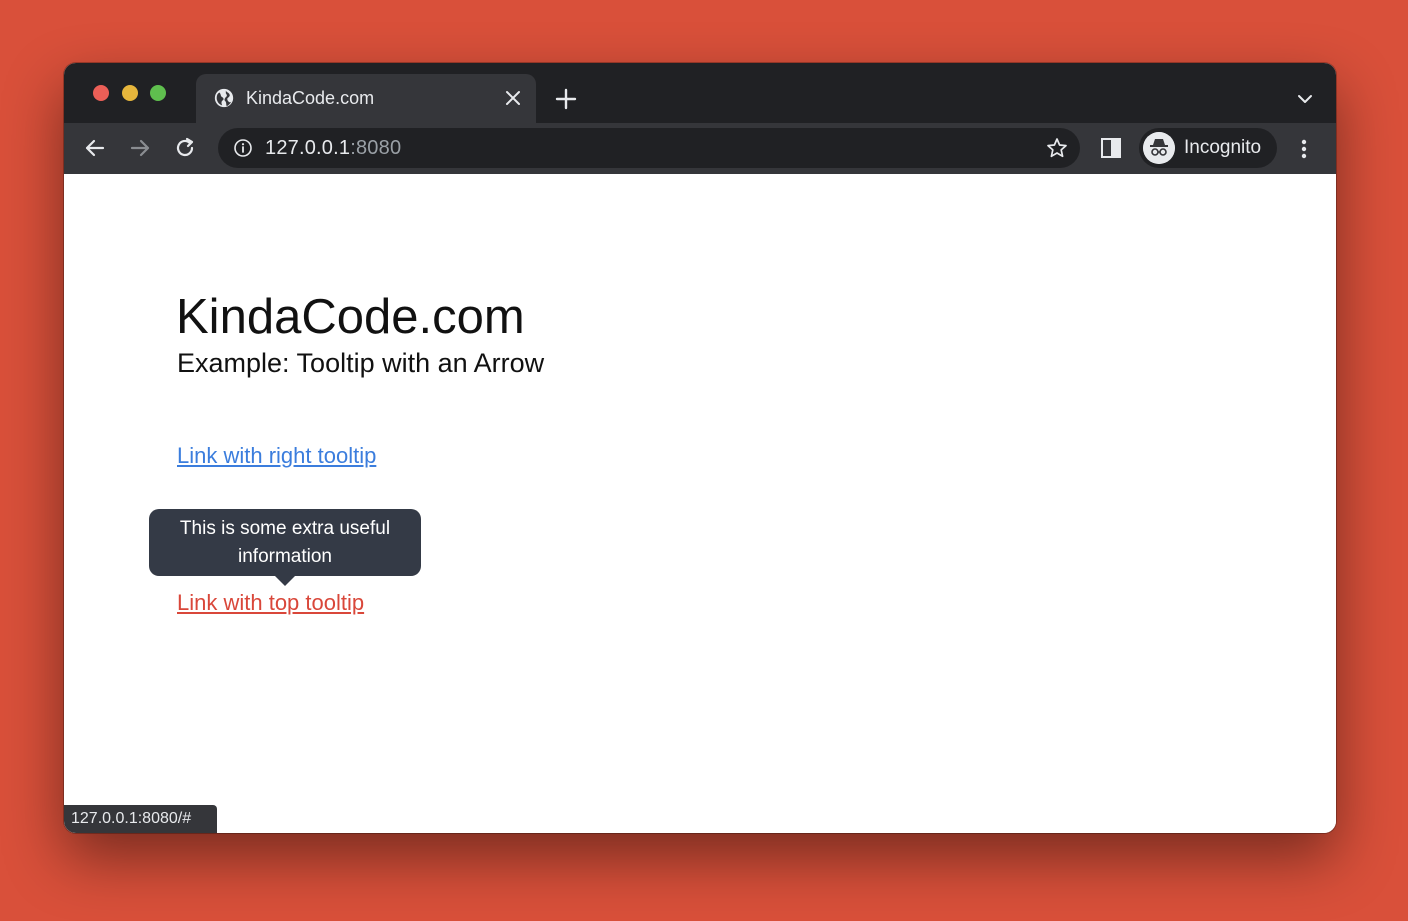  I want to click on back-arrow-icon, so click(95, 148).